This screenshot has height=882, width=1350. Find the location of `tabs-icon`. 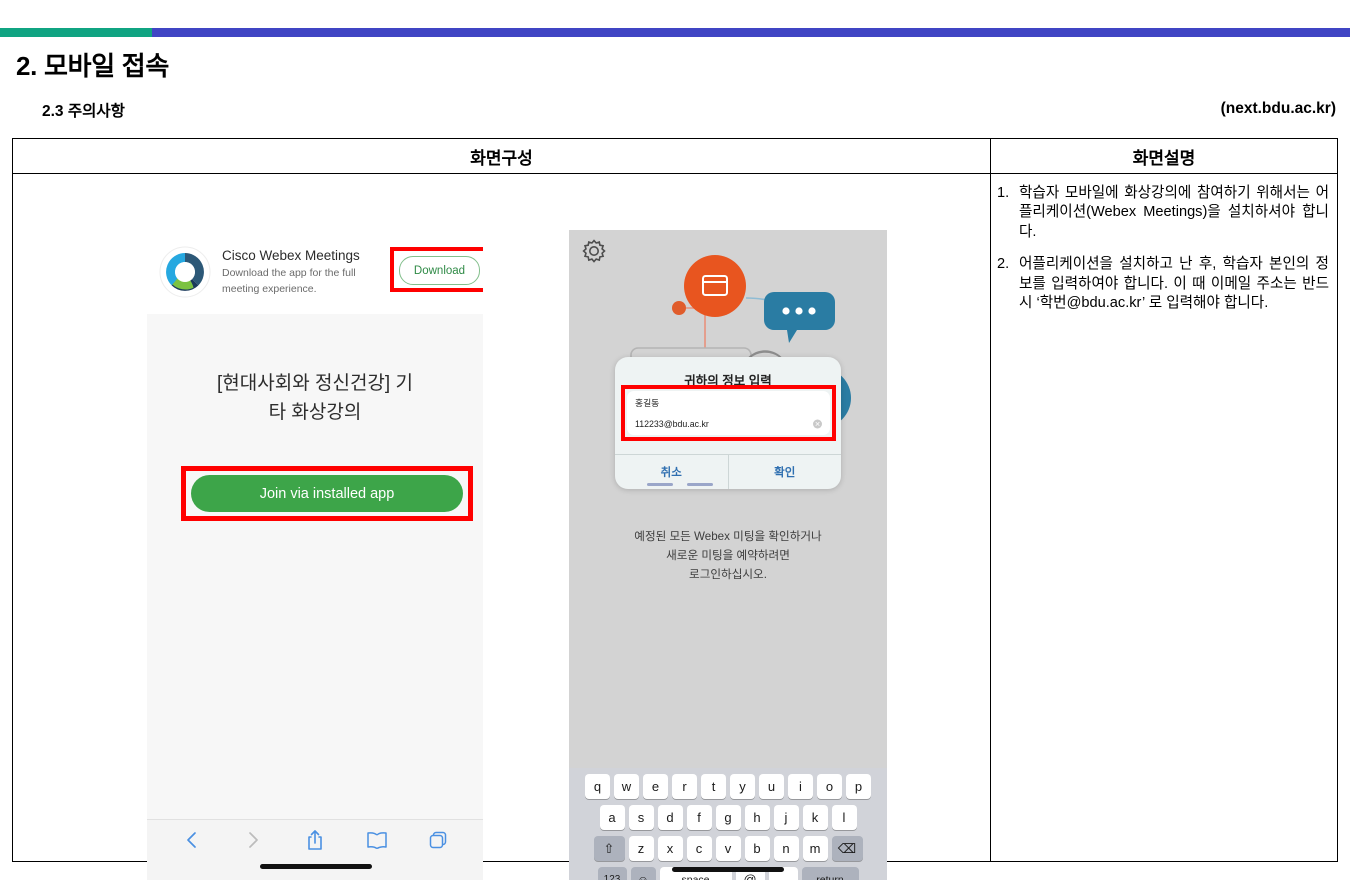

tabs-icon is located at coordinates (438, 840).